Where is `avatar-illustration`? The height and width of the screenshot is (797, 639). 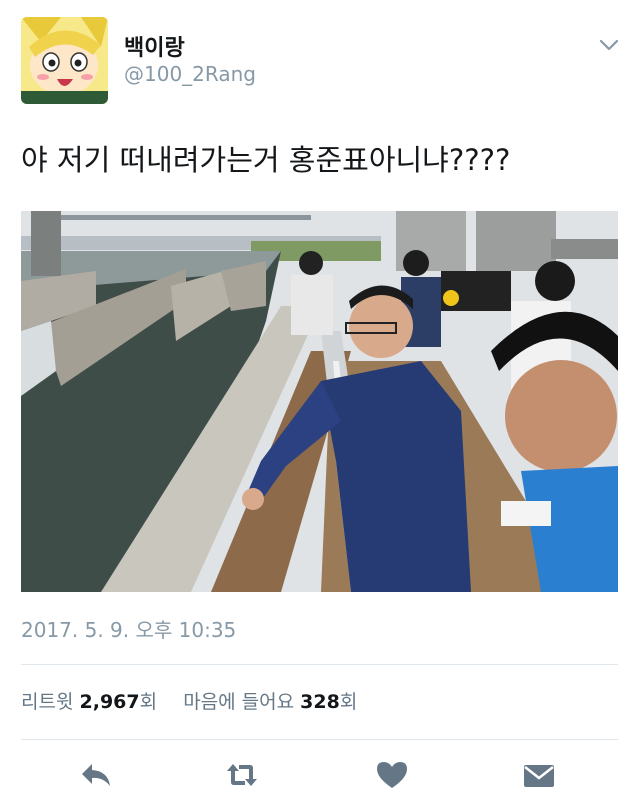 avatar-illustration is located at coordinates (64, 60).